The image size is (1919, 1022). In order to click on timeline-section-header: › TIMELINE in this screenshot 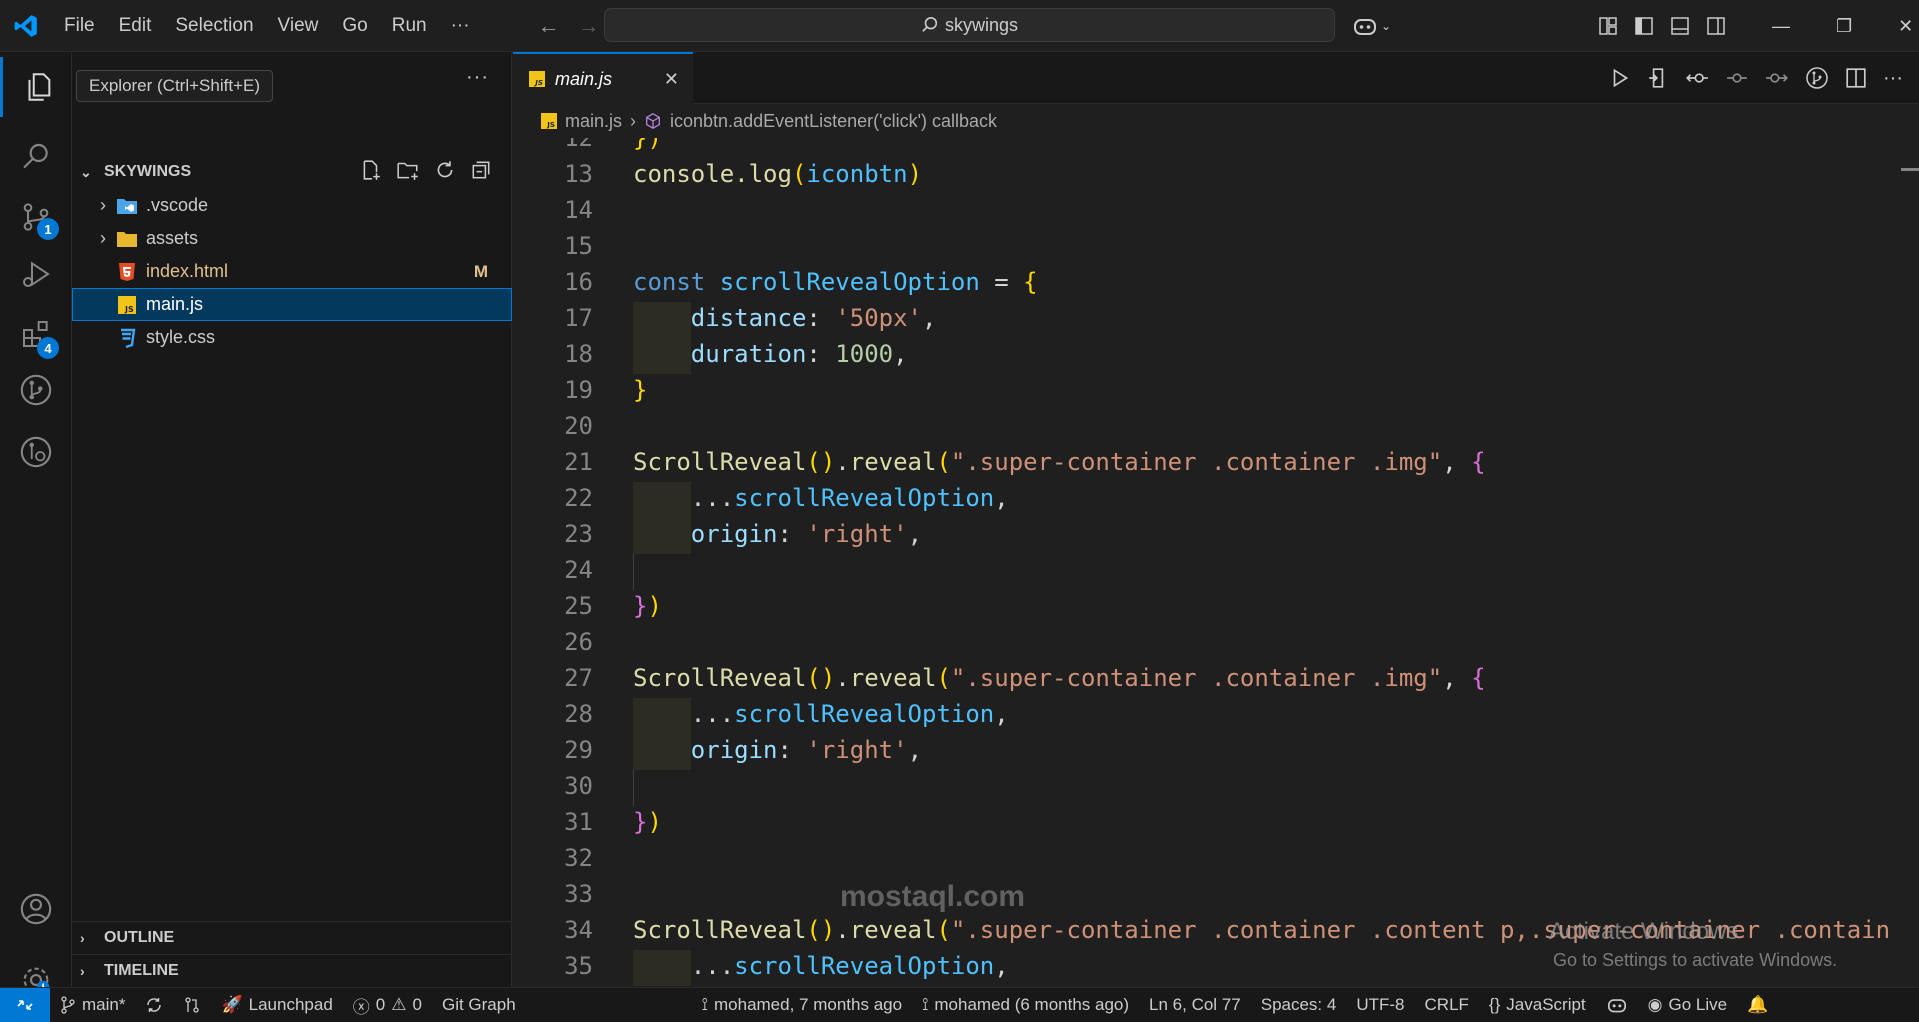, I will do `click(292, 970)`.